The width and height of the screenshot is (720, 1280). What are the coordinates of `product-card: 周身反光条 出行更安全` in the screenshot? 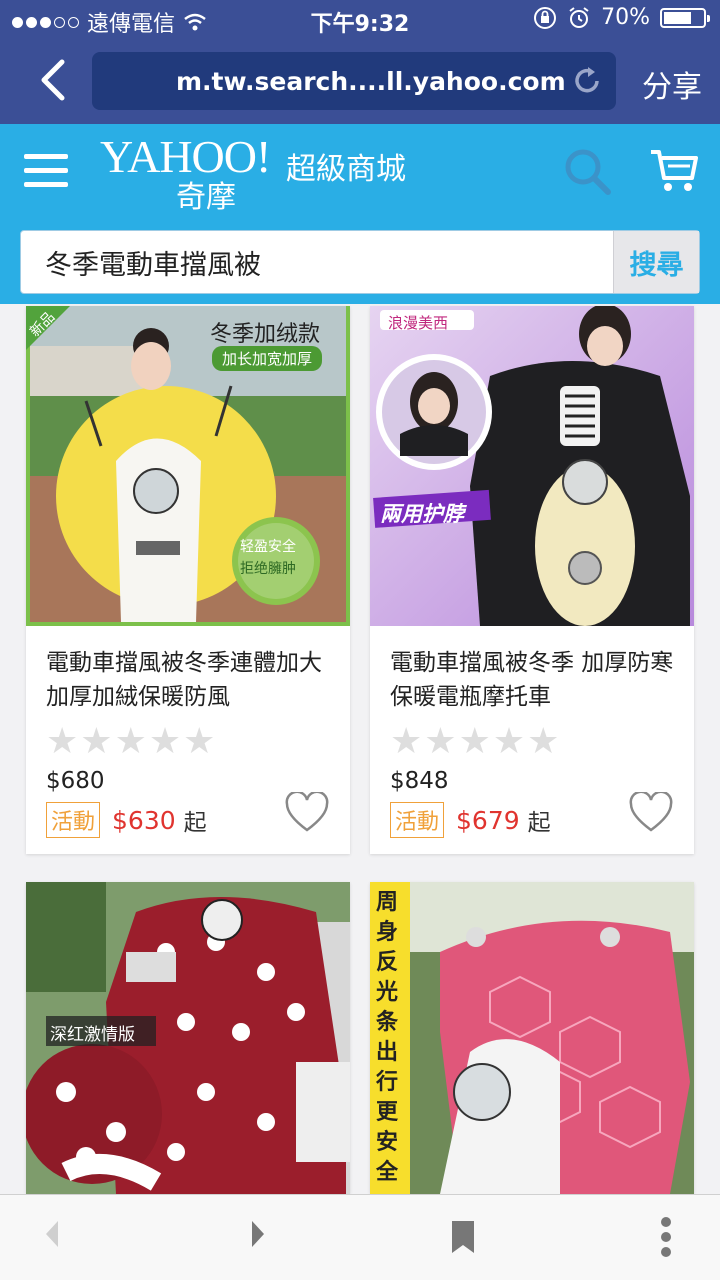 It's located at (532, 1038).